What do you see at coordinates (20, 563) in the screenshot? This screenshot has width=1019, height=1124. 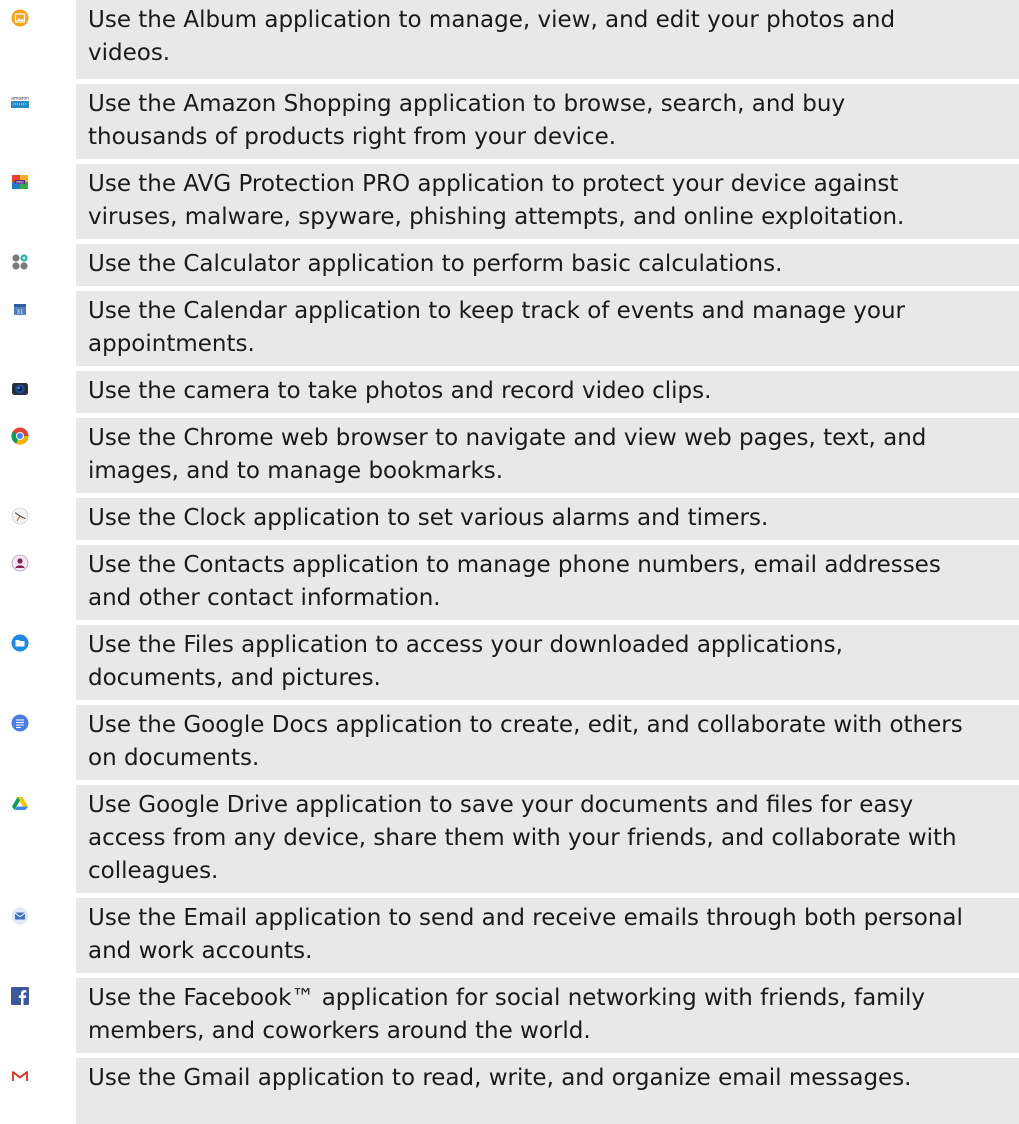 I see `contacts-icon` at bounding box center [20, 563].